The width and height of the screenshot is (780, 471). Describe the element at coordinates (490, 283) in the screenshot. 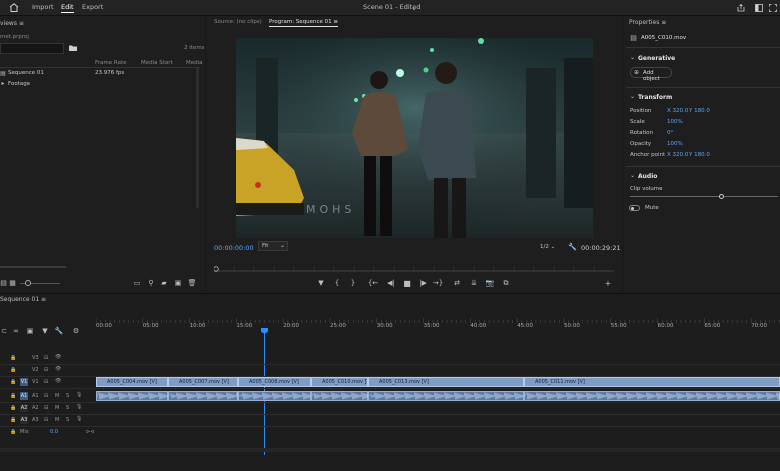

I see `export-frame-icon: 📷` at that location.